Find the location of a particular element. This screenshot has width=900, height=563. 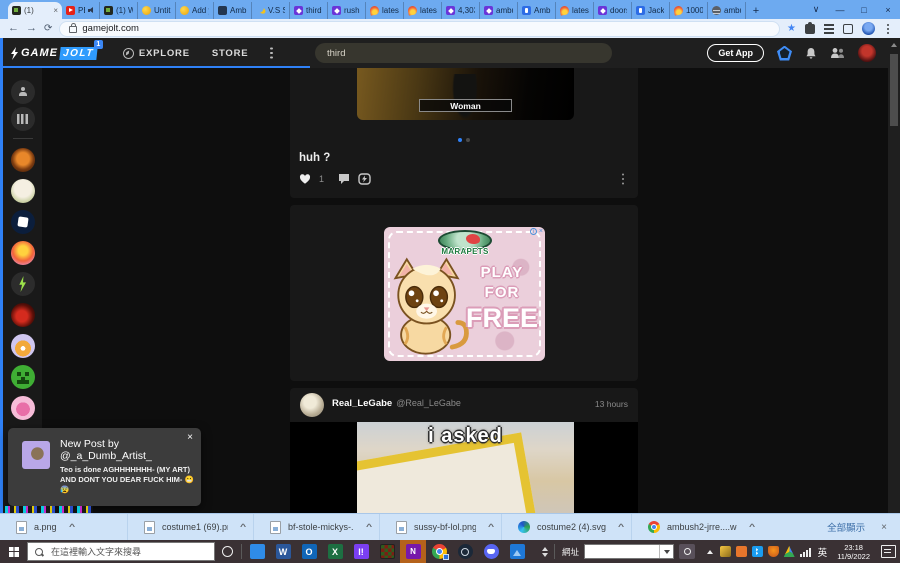

taskbar-search-box is located at coordinates (121, 551).